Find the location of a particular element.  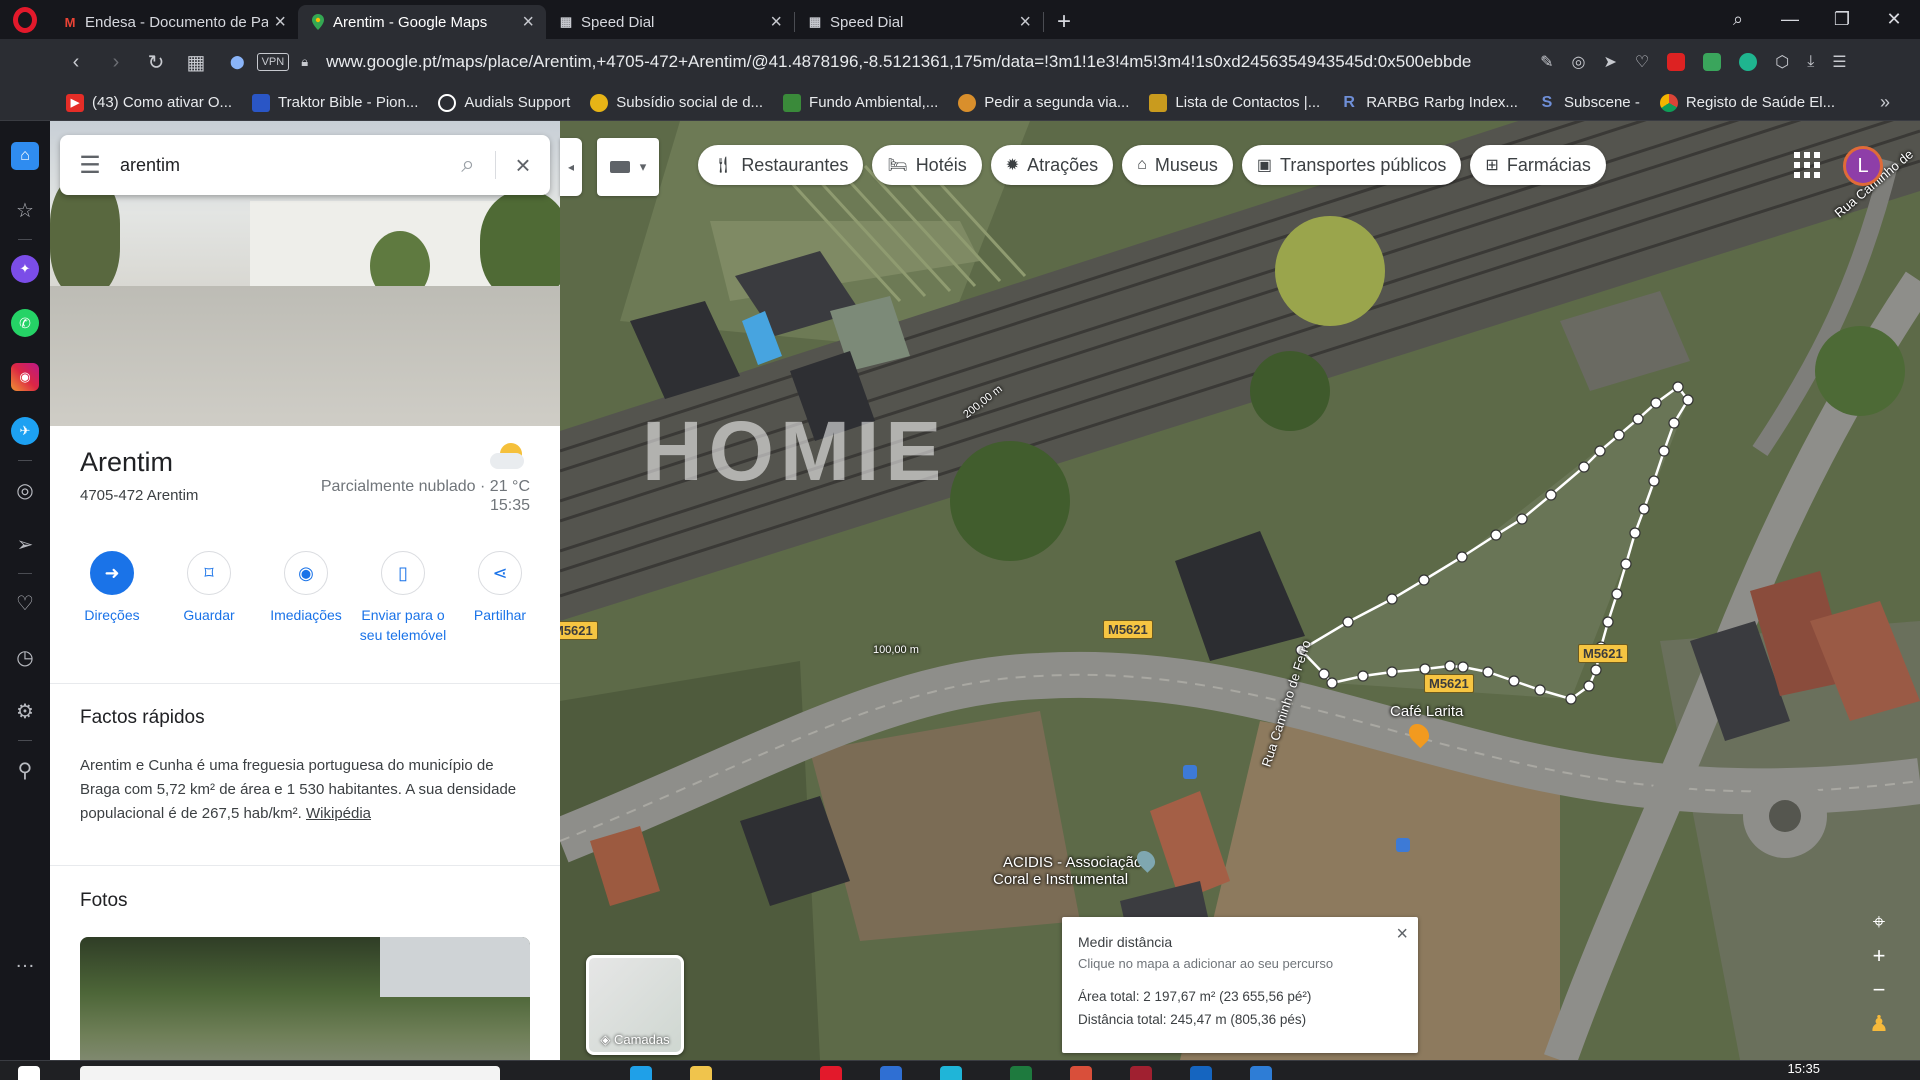

download-icon: ⤓ is located at coordinates (1810, 62).